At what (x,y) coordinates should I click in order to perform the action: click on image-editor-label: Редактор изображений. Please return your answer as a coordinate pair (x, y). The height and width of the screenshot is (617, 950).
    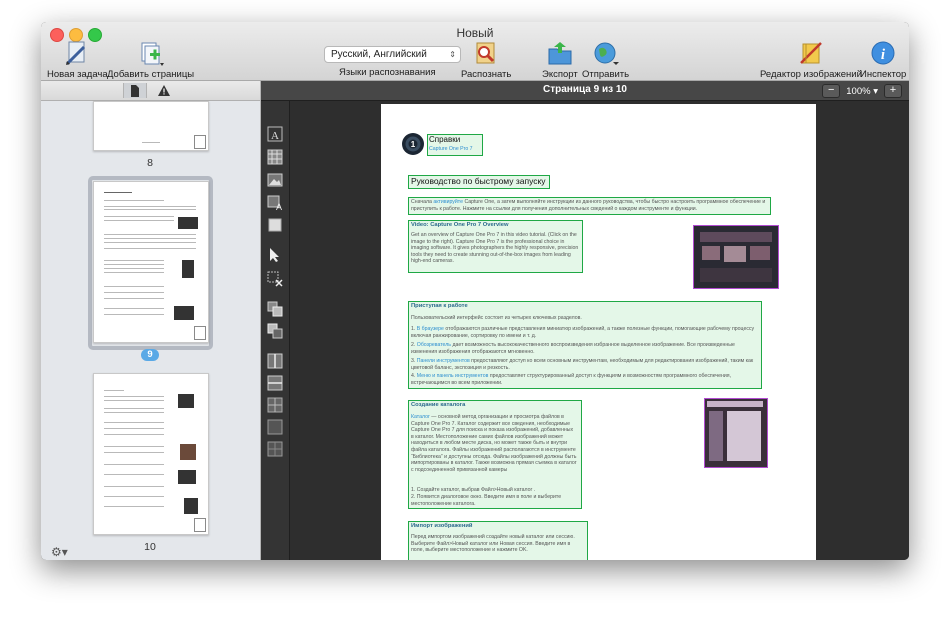
    Looking at the image, I should click on (811, 74).